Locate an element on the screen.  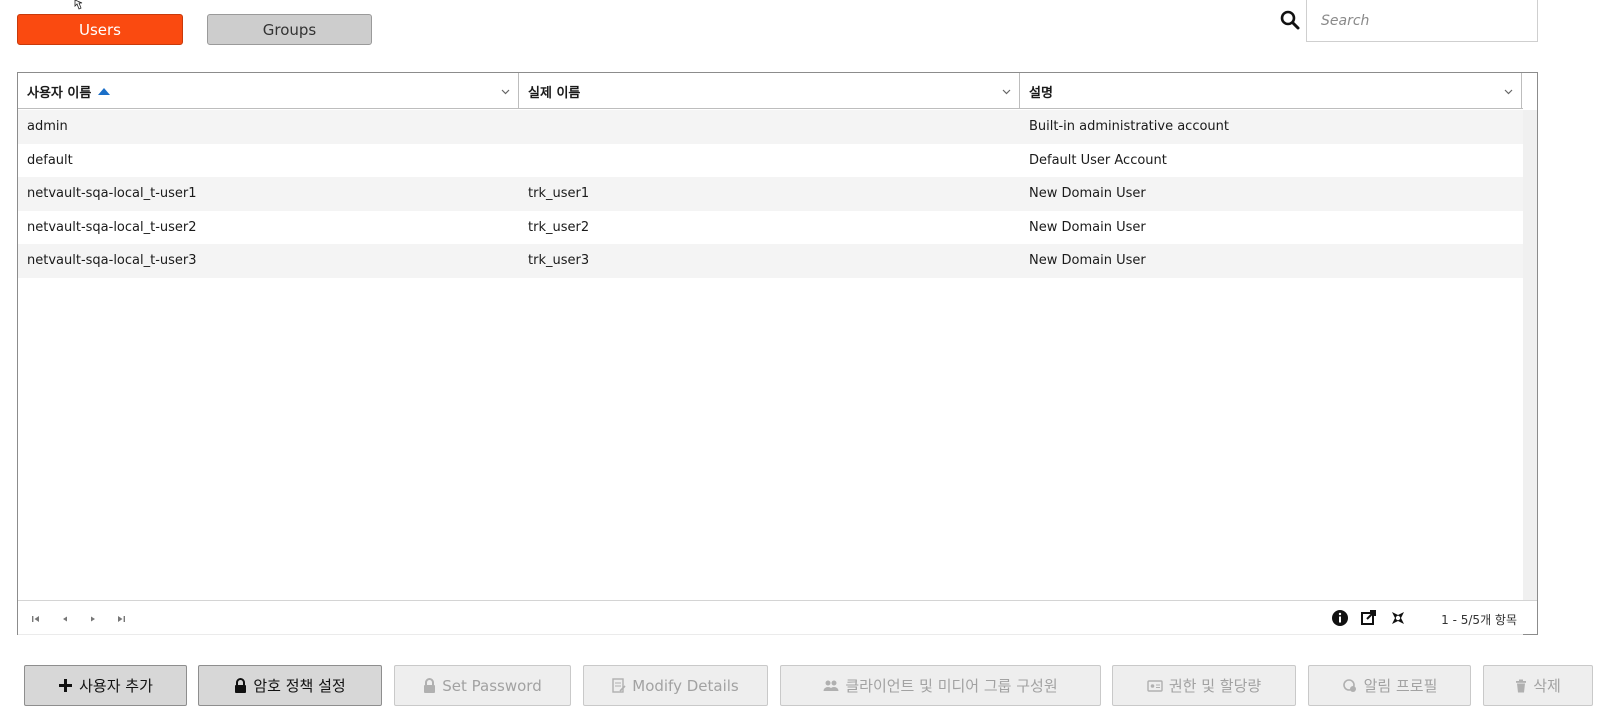
document-edit-icon is located at coordinates (619, 685).